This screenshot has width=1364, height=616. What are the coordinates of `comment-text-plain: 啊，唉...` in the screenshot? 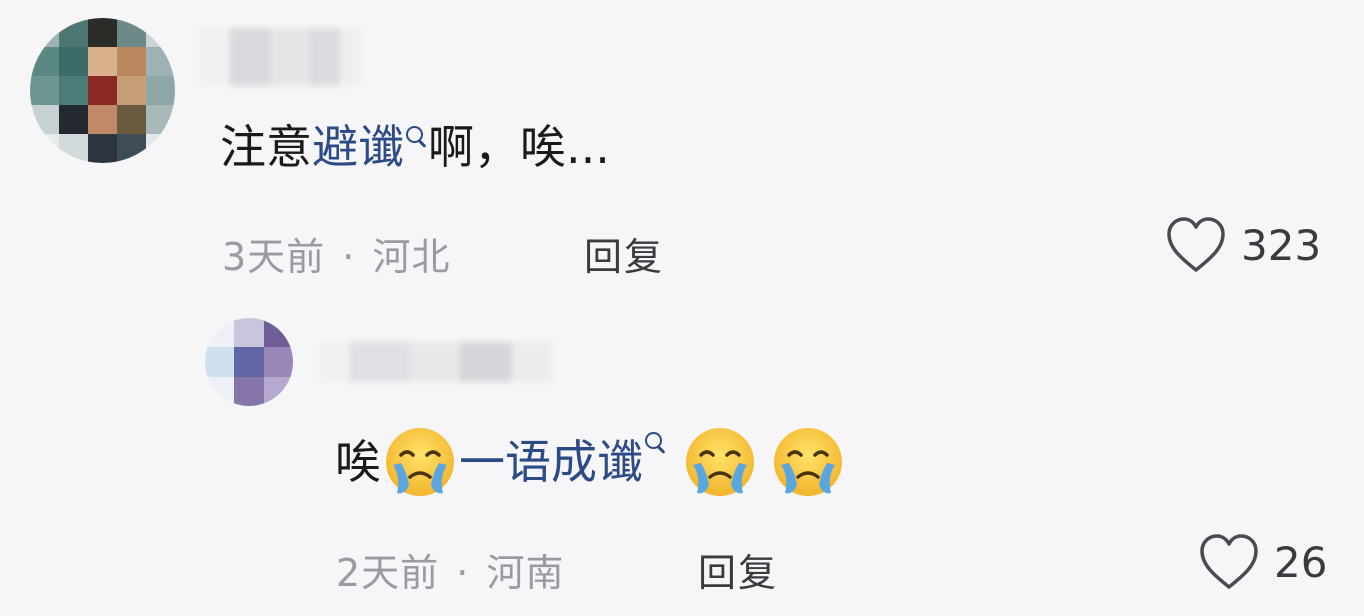 It's located at (519, 147).